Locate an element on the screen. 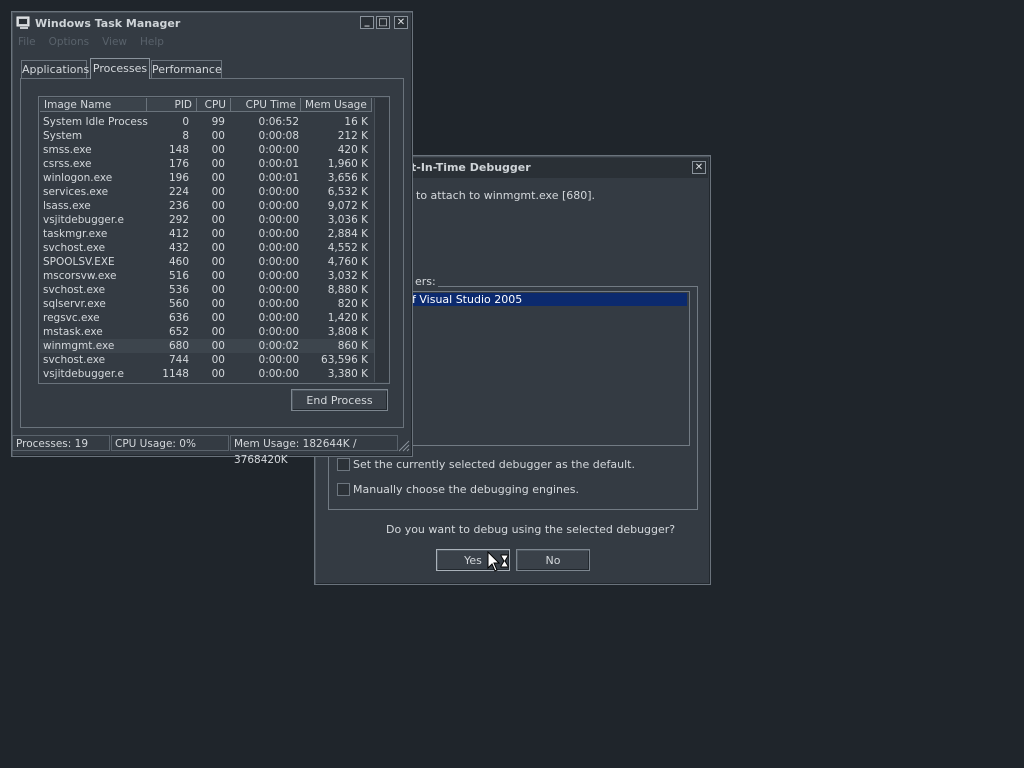  process-pid: 148 is located at coordinates (178, 150).